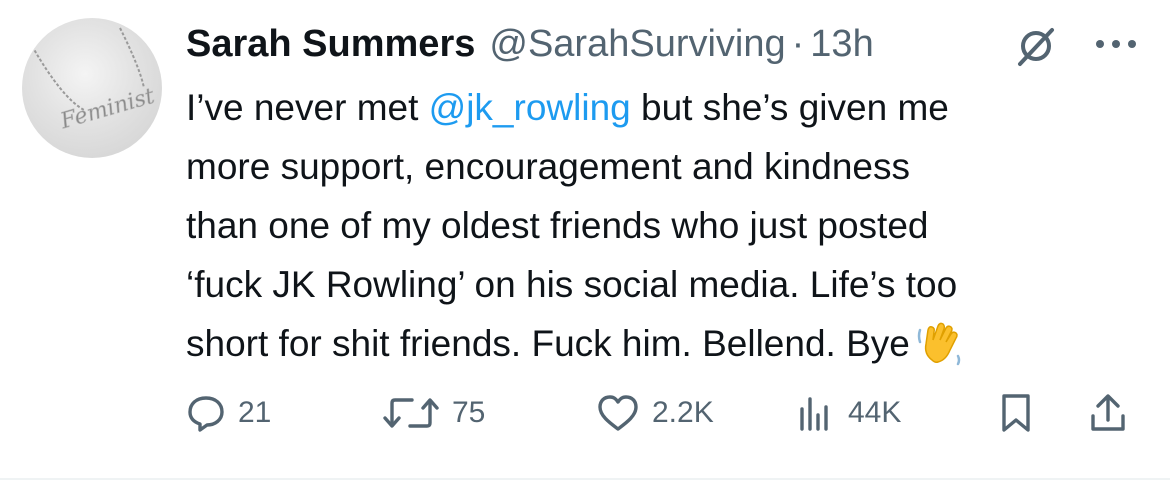  Describe the element at coordinates (206, 414) in the screenshot. I see `reply-icon` at that location.